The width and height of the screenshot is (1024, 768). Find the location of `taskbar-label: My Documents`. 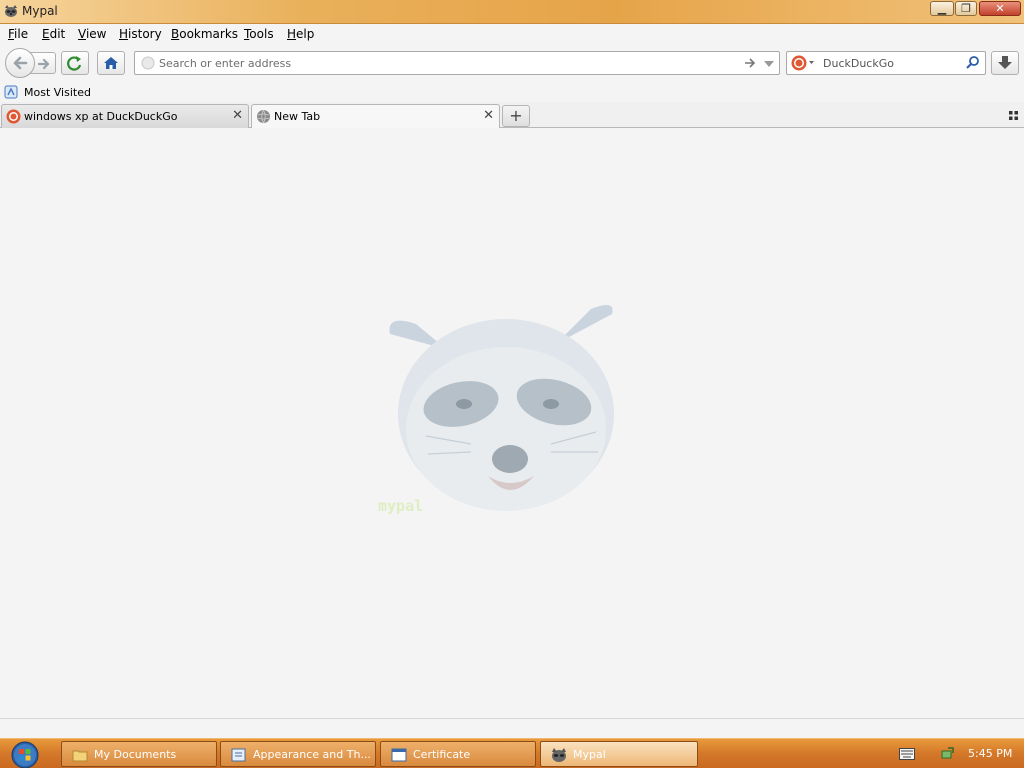

taskbar-label: My Documents is located at coordinates (135, 754).